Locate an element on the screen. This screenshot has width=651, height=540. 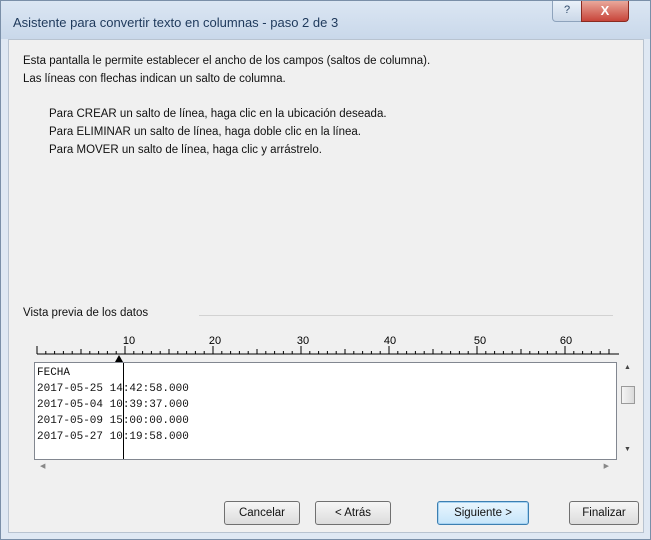
scroll-thumb is located at coordinates (628, 395).